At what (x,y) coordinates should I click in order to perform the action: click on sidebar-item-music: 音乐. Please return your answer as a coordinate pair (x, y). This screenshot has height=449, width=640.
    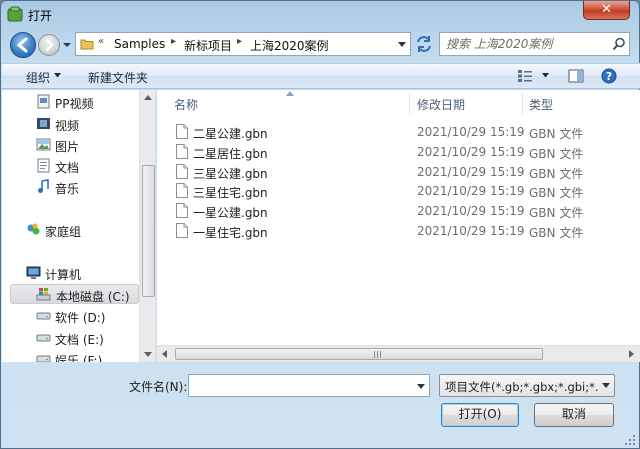
    Looking at the image, I should click on (71, 187).